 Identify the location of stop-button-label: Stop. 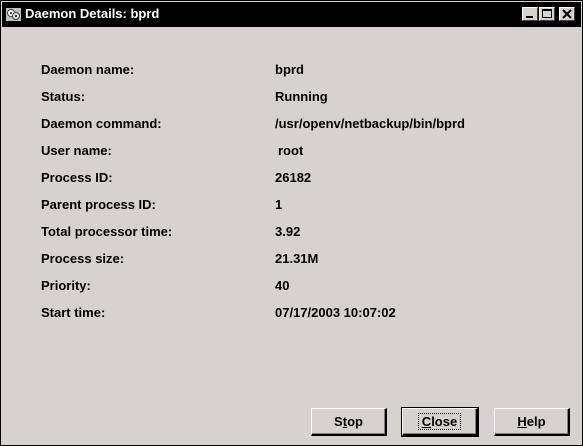
(348, 421).